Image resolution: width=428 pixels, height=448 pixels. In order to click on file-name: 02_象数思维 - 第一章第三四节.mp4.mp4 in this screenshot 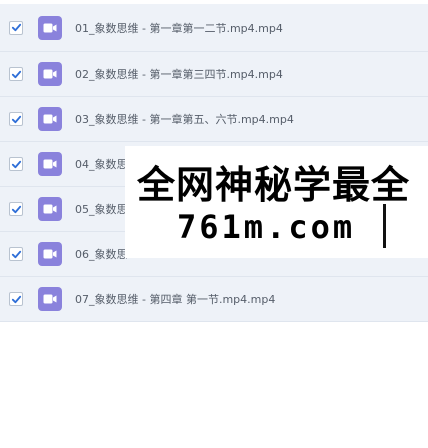, I will do `click(179, 74)`.